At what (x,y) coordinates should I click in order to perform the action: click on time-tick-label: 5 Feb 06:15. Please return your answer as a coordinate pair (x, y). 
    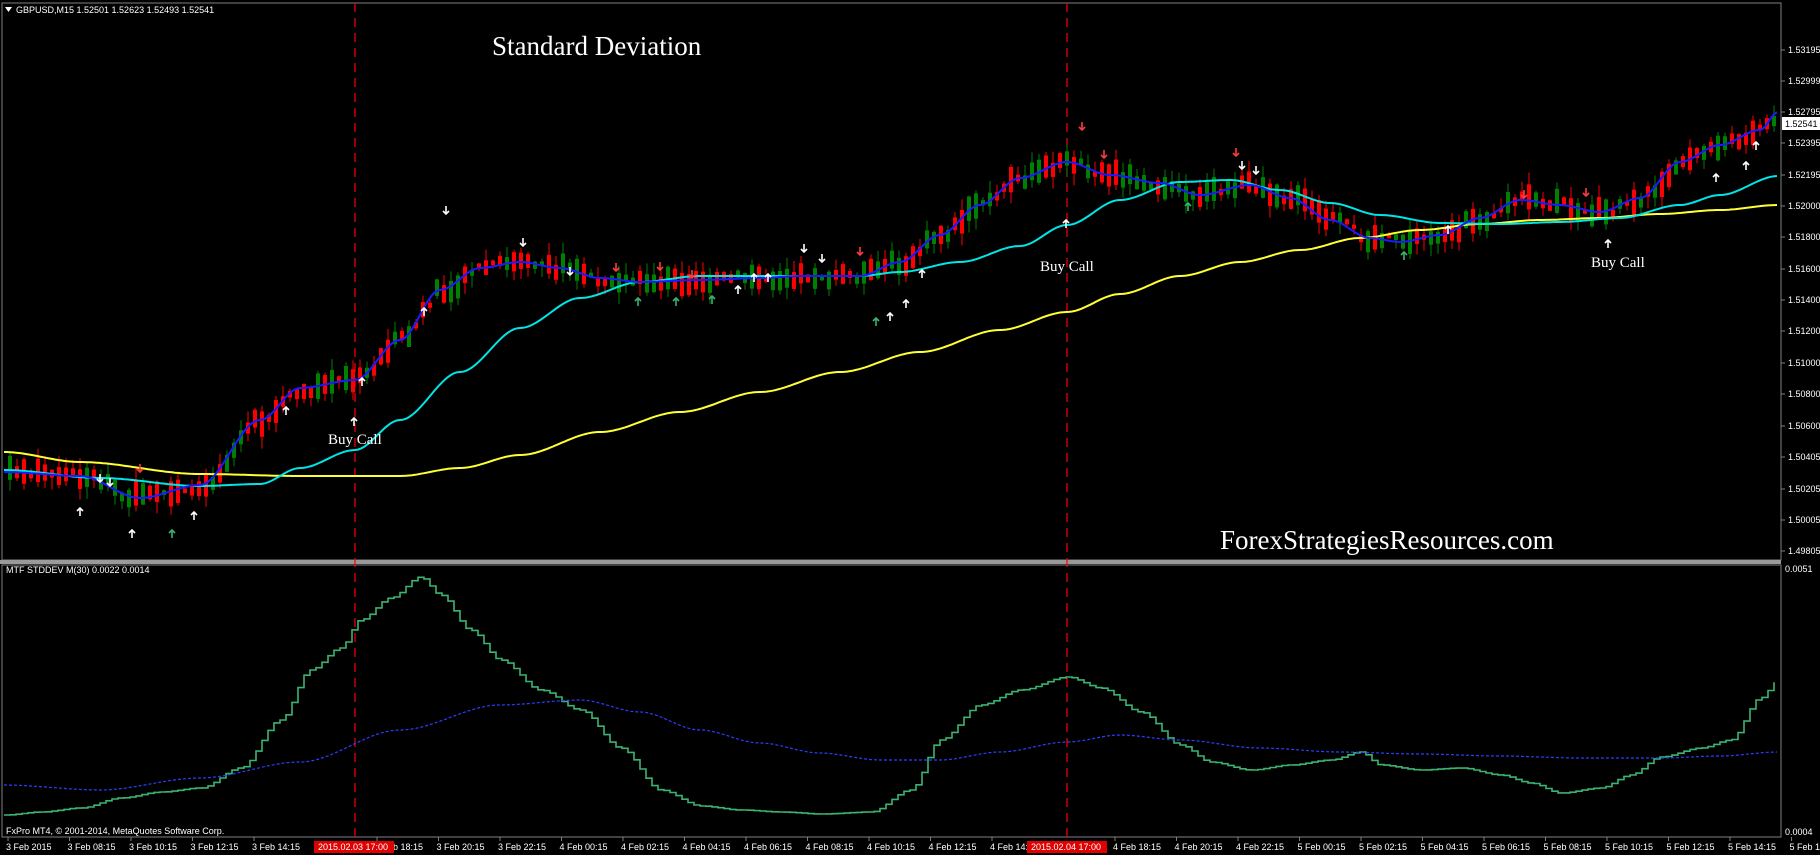
    Looking at the image, I should click on (1506, 847).